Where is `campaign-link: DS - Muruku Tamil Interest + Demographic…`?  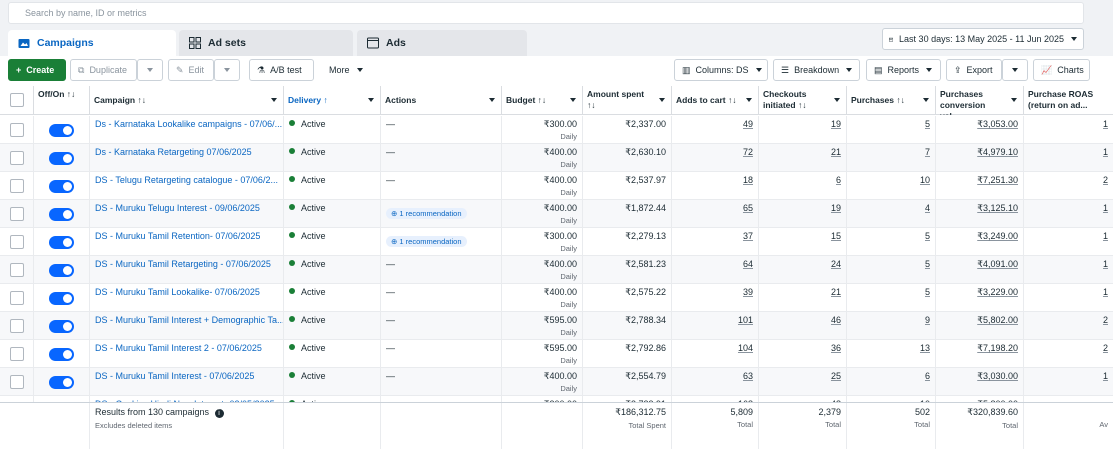 campaign-link: DS - Muruku Tamil Interest + Demographic… is located at coordinates (189, 320).